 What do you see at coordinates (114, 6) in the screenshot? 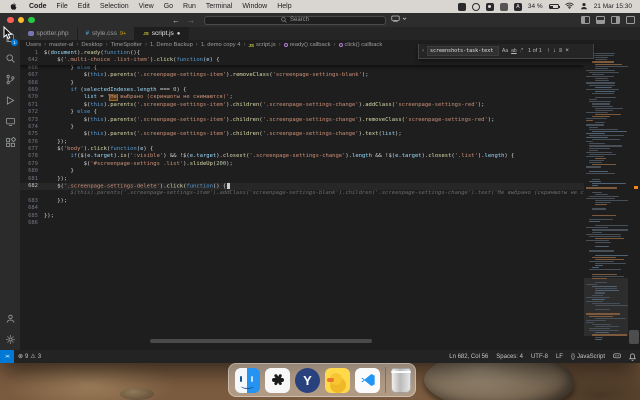
I see `menu-selection: Selection` at bounding box center [114, 6].